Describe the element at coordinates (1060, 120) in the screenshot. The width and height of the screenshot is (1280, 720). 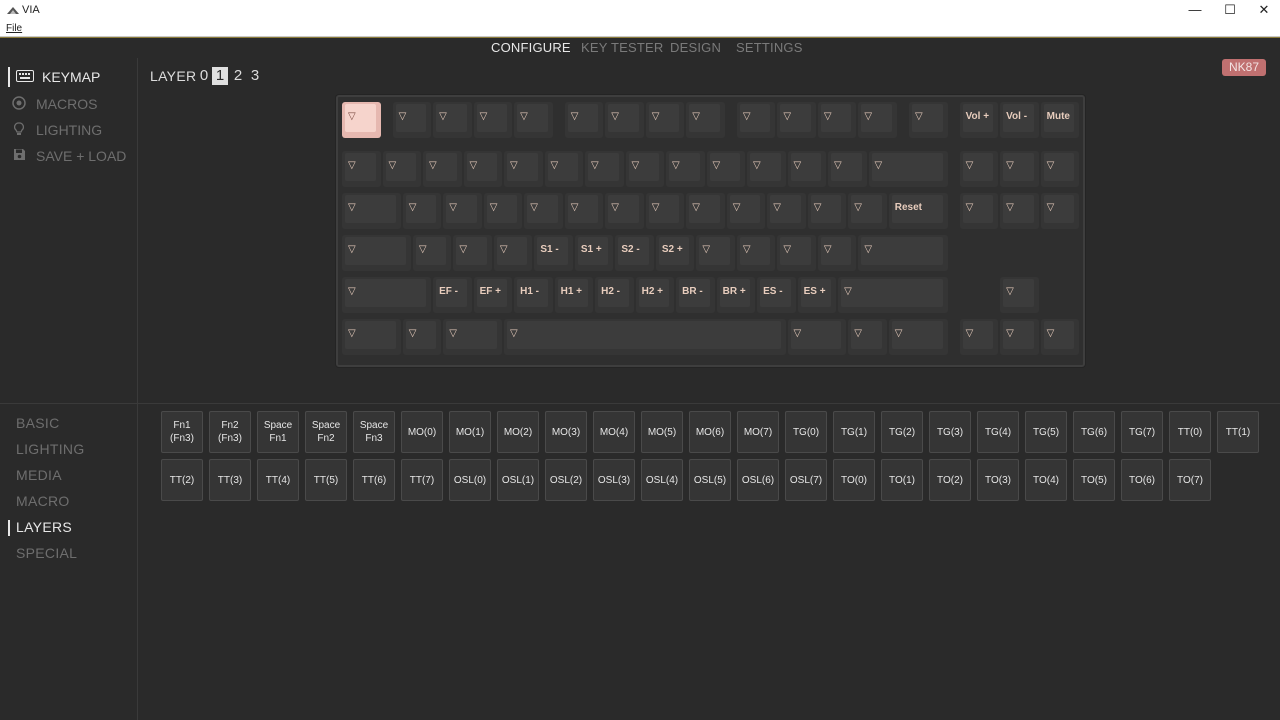
I see `keyboard-key: Mute` at that location.